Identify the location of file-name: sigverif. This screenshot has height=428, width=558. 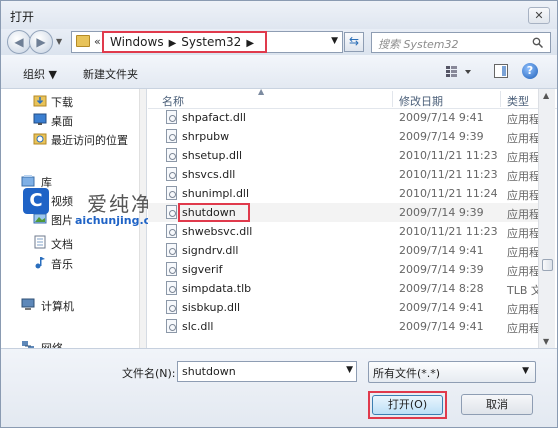
(202, 269).